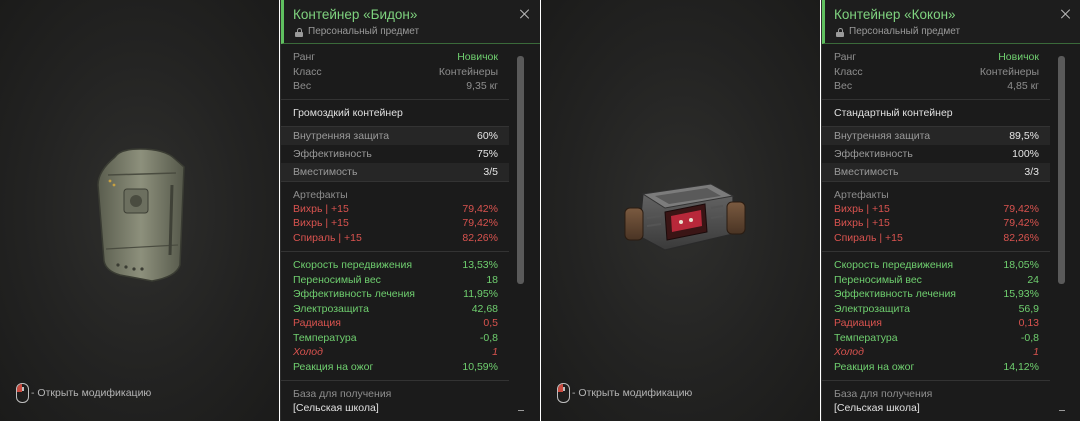 This screenshot has width=1080, height=421. Describe the element at coordinates (395, 398) in the screenshot. I see `source-section: База для получения [Сельская школа]` at that location.